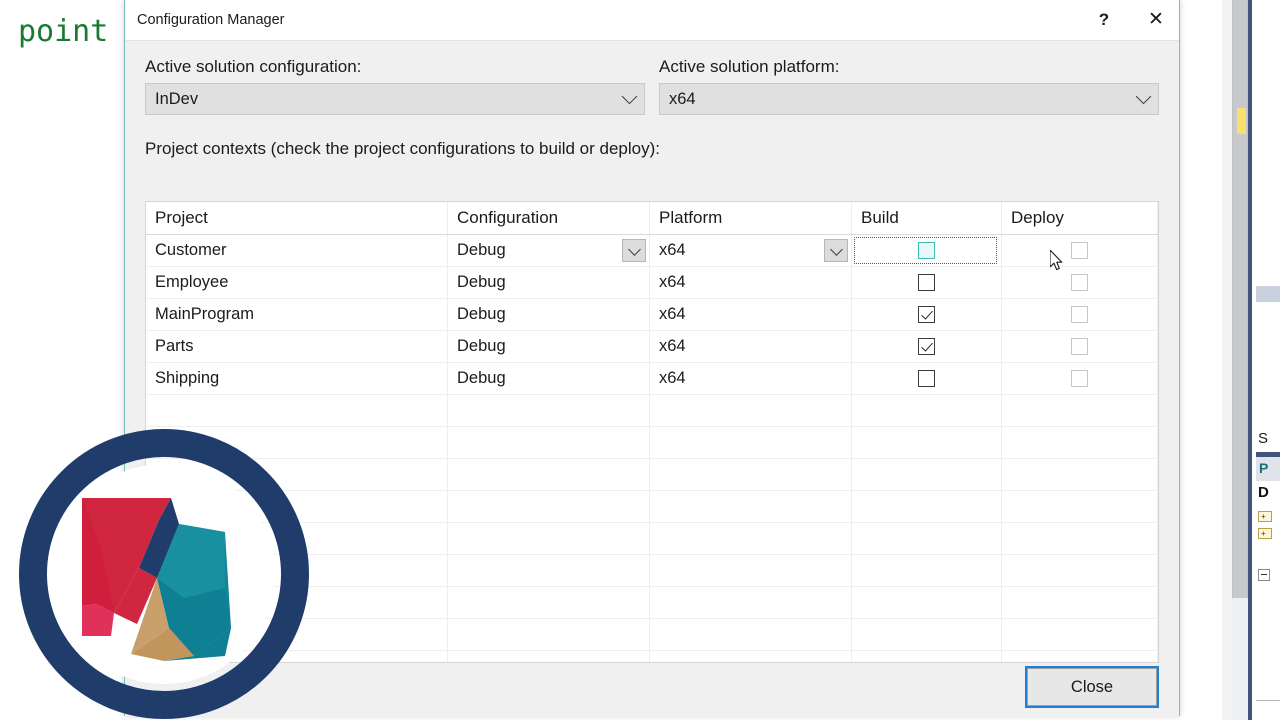 The image size is (1280, 720). Describe the element at coordinates (481, 282) in the screenshot. I see `grid-cell-text: Debug` at that location.